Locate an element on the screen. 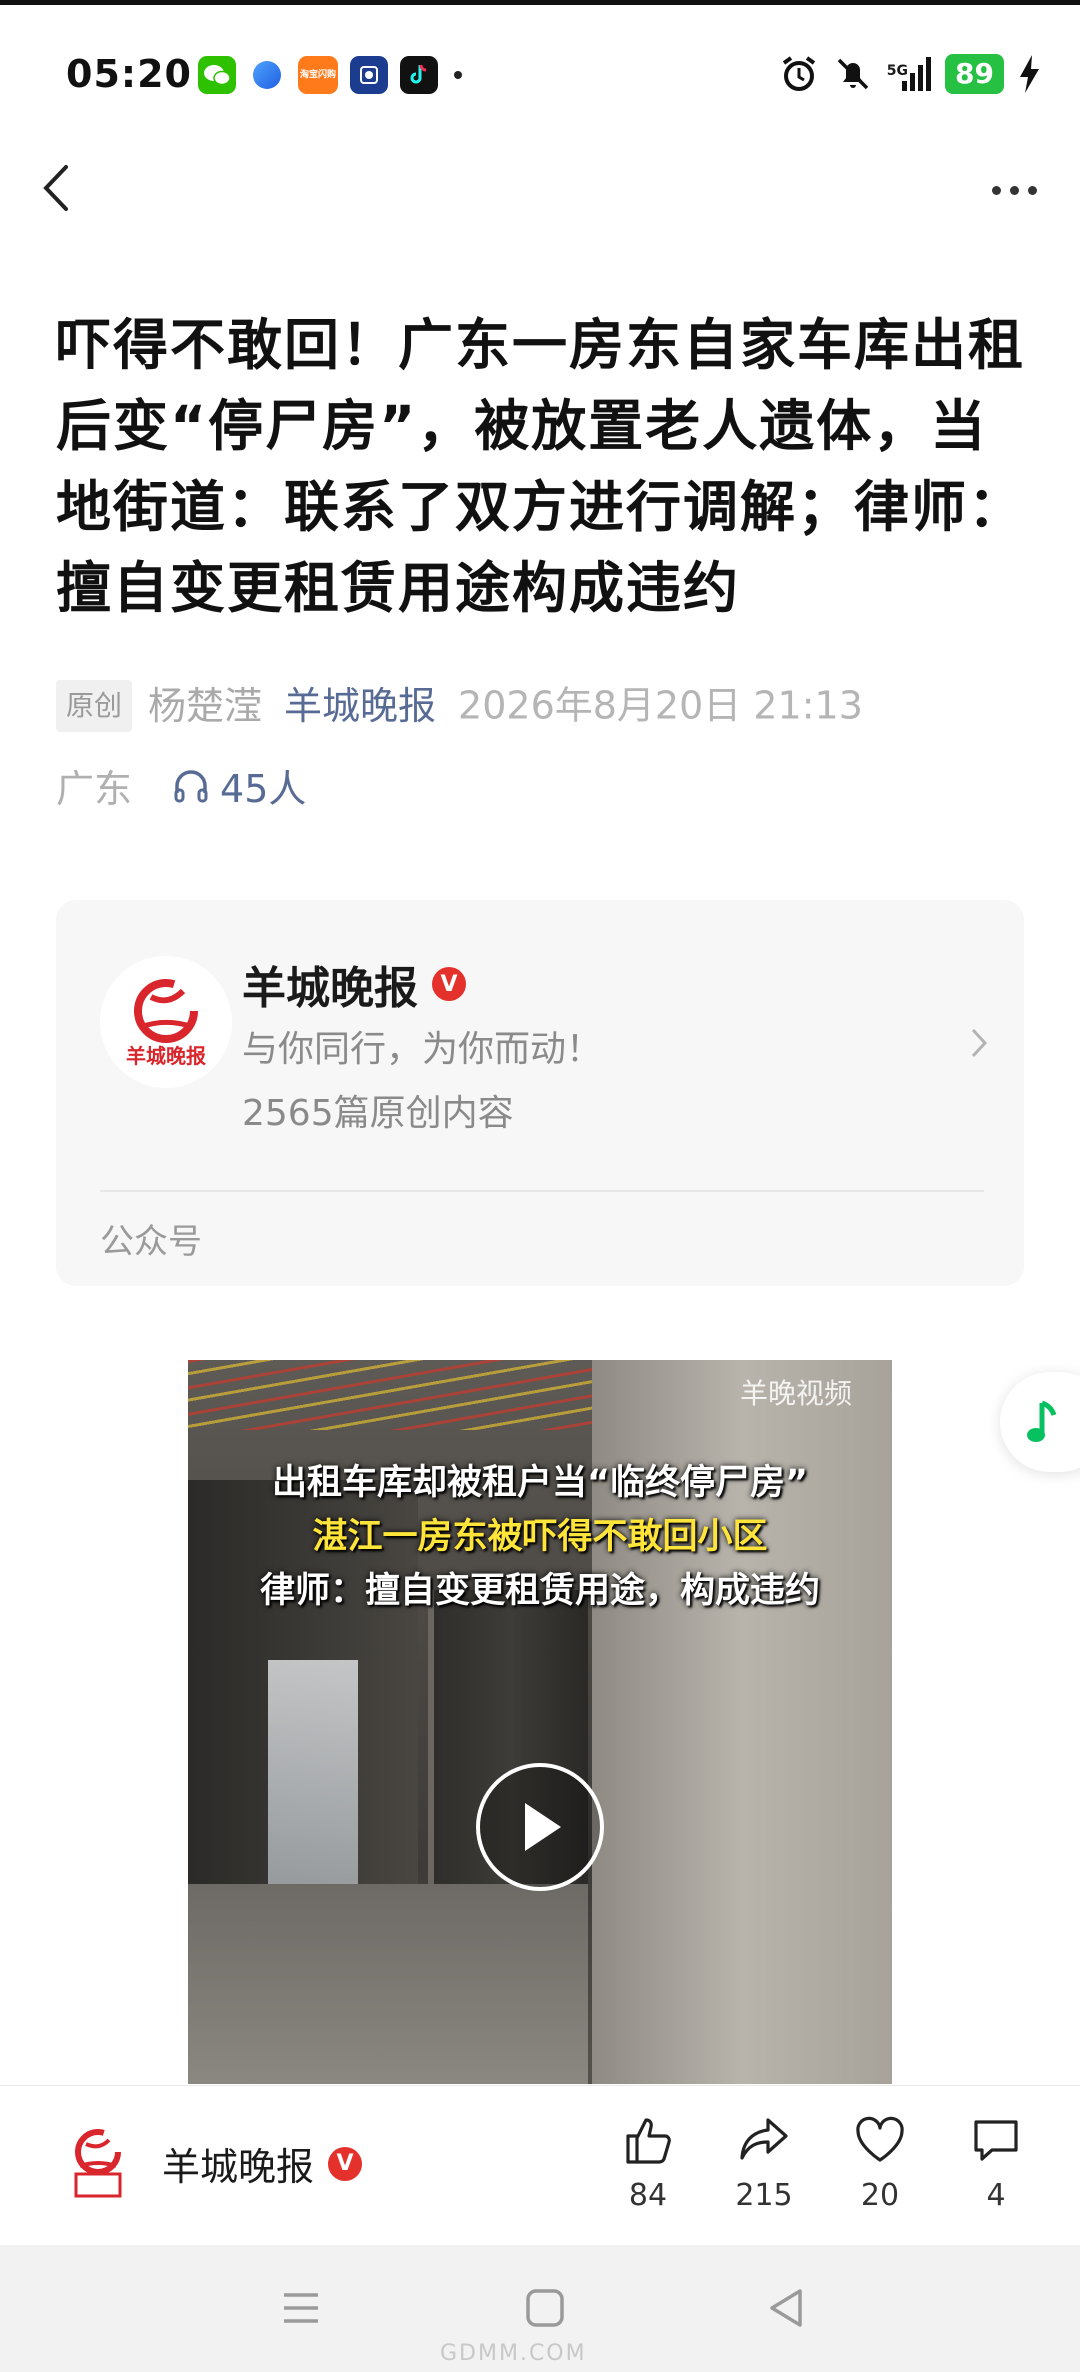 The image size is (1080, 2372). taobao-flash-icon: 淘宝闪购 is located at coordinates (318, 75).